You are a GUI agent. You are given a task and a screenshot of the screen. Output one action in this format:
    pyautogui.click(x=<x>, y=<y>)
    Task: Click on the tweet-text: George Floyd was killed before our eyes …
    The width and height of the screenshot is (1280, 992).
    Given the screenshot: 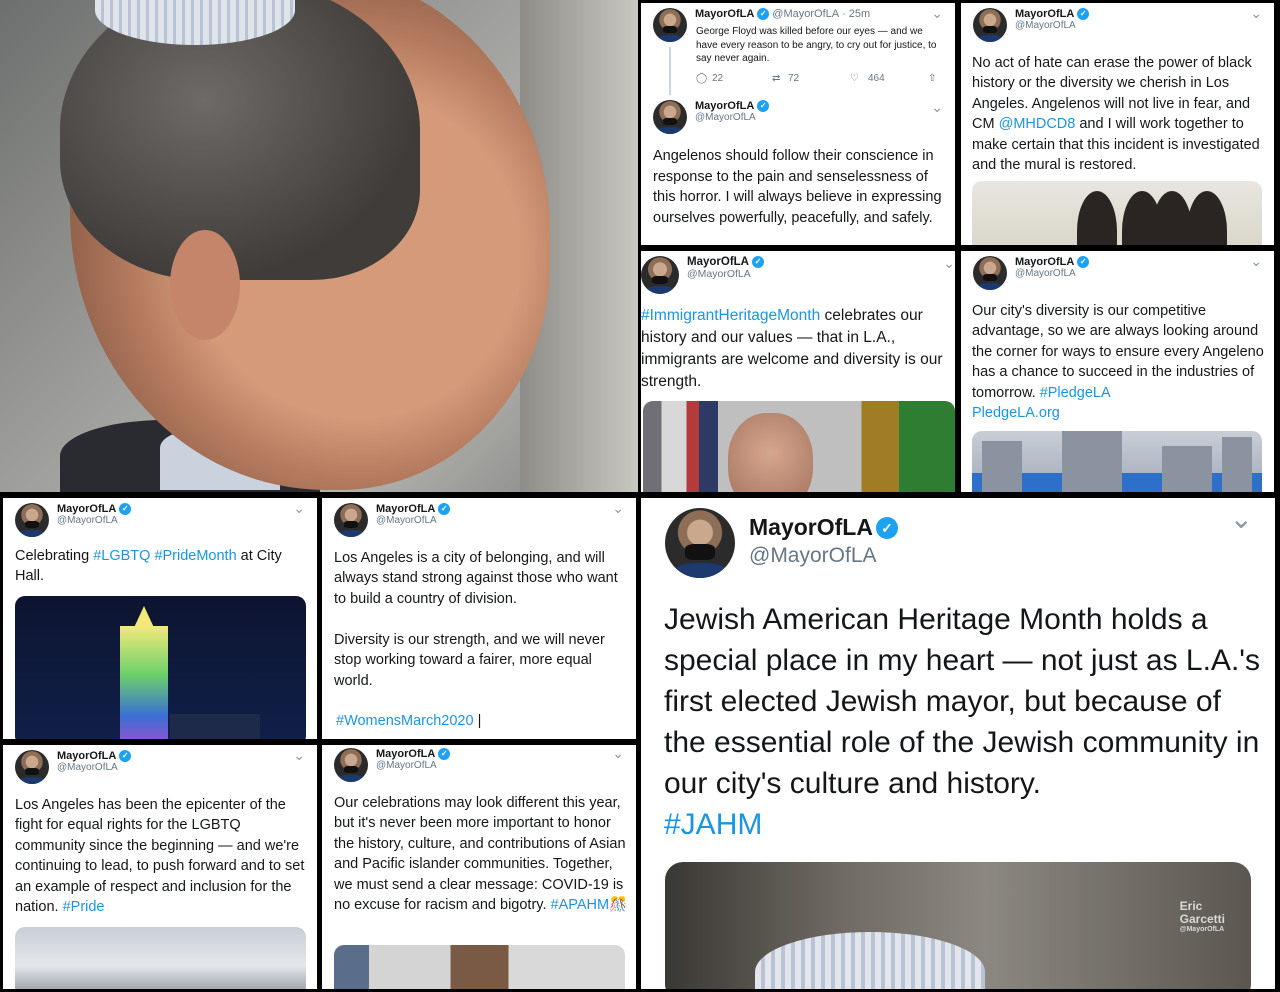 What is the action you would take?
    pyautogui.click(x=816, y=45)
    